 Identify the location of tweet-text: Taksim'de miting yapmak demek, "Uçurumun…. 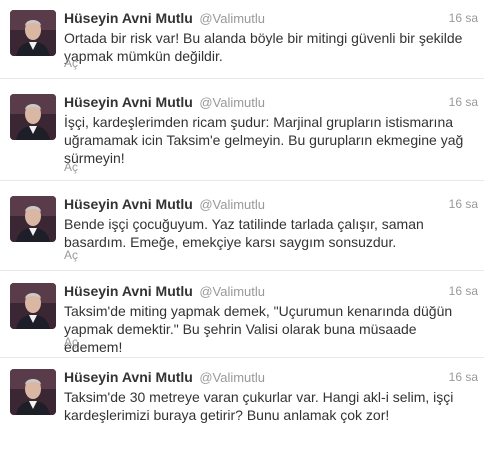
(258, 329).